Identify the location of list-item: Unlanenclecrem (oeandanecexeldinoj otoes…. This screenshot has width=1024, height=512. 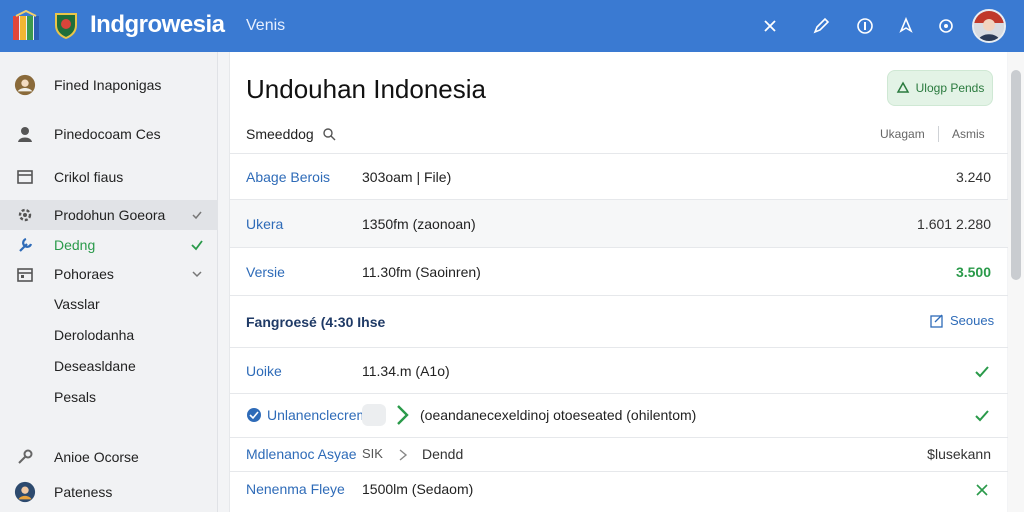
(619, 415).